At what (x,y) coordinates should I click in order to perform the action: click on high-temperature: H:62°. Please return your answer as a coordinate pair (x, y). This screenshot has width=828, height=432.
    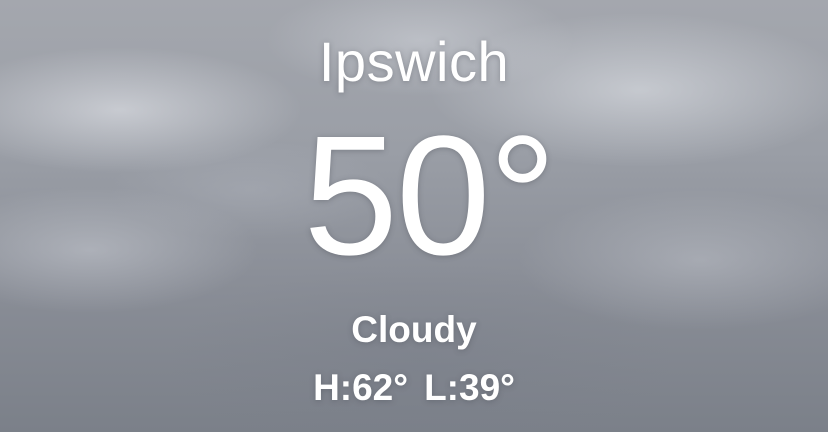
    Looking at the image, I should click on (361, 387).